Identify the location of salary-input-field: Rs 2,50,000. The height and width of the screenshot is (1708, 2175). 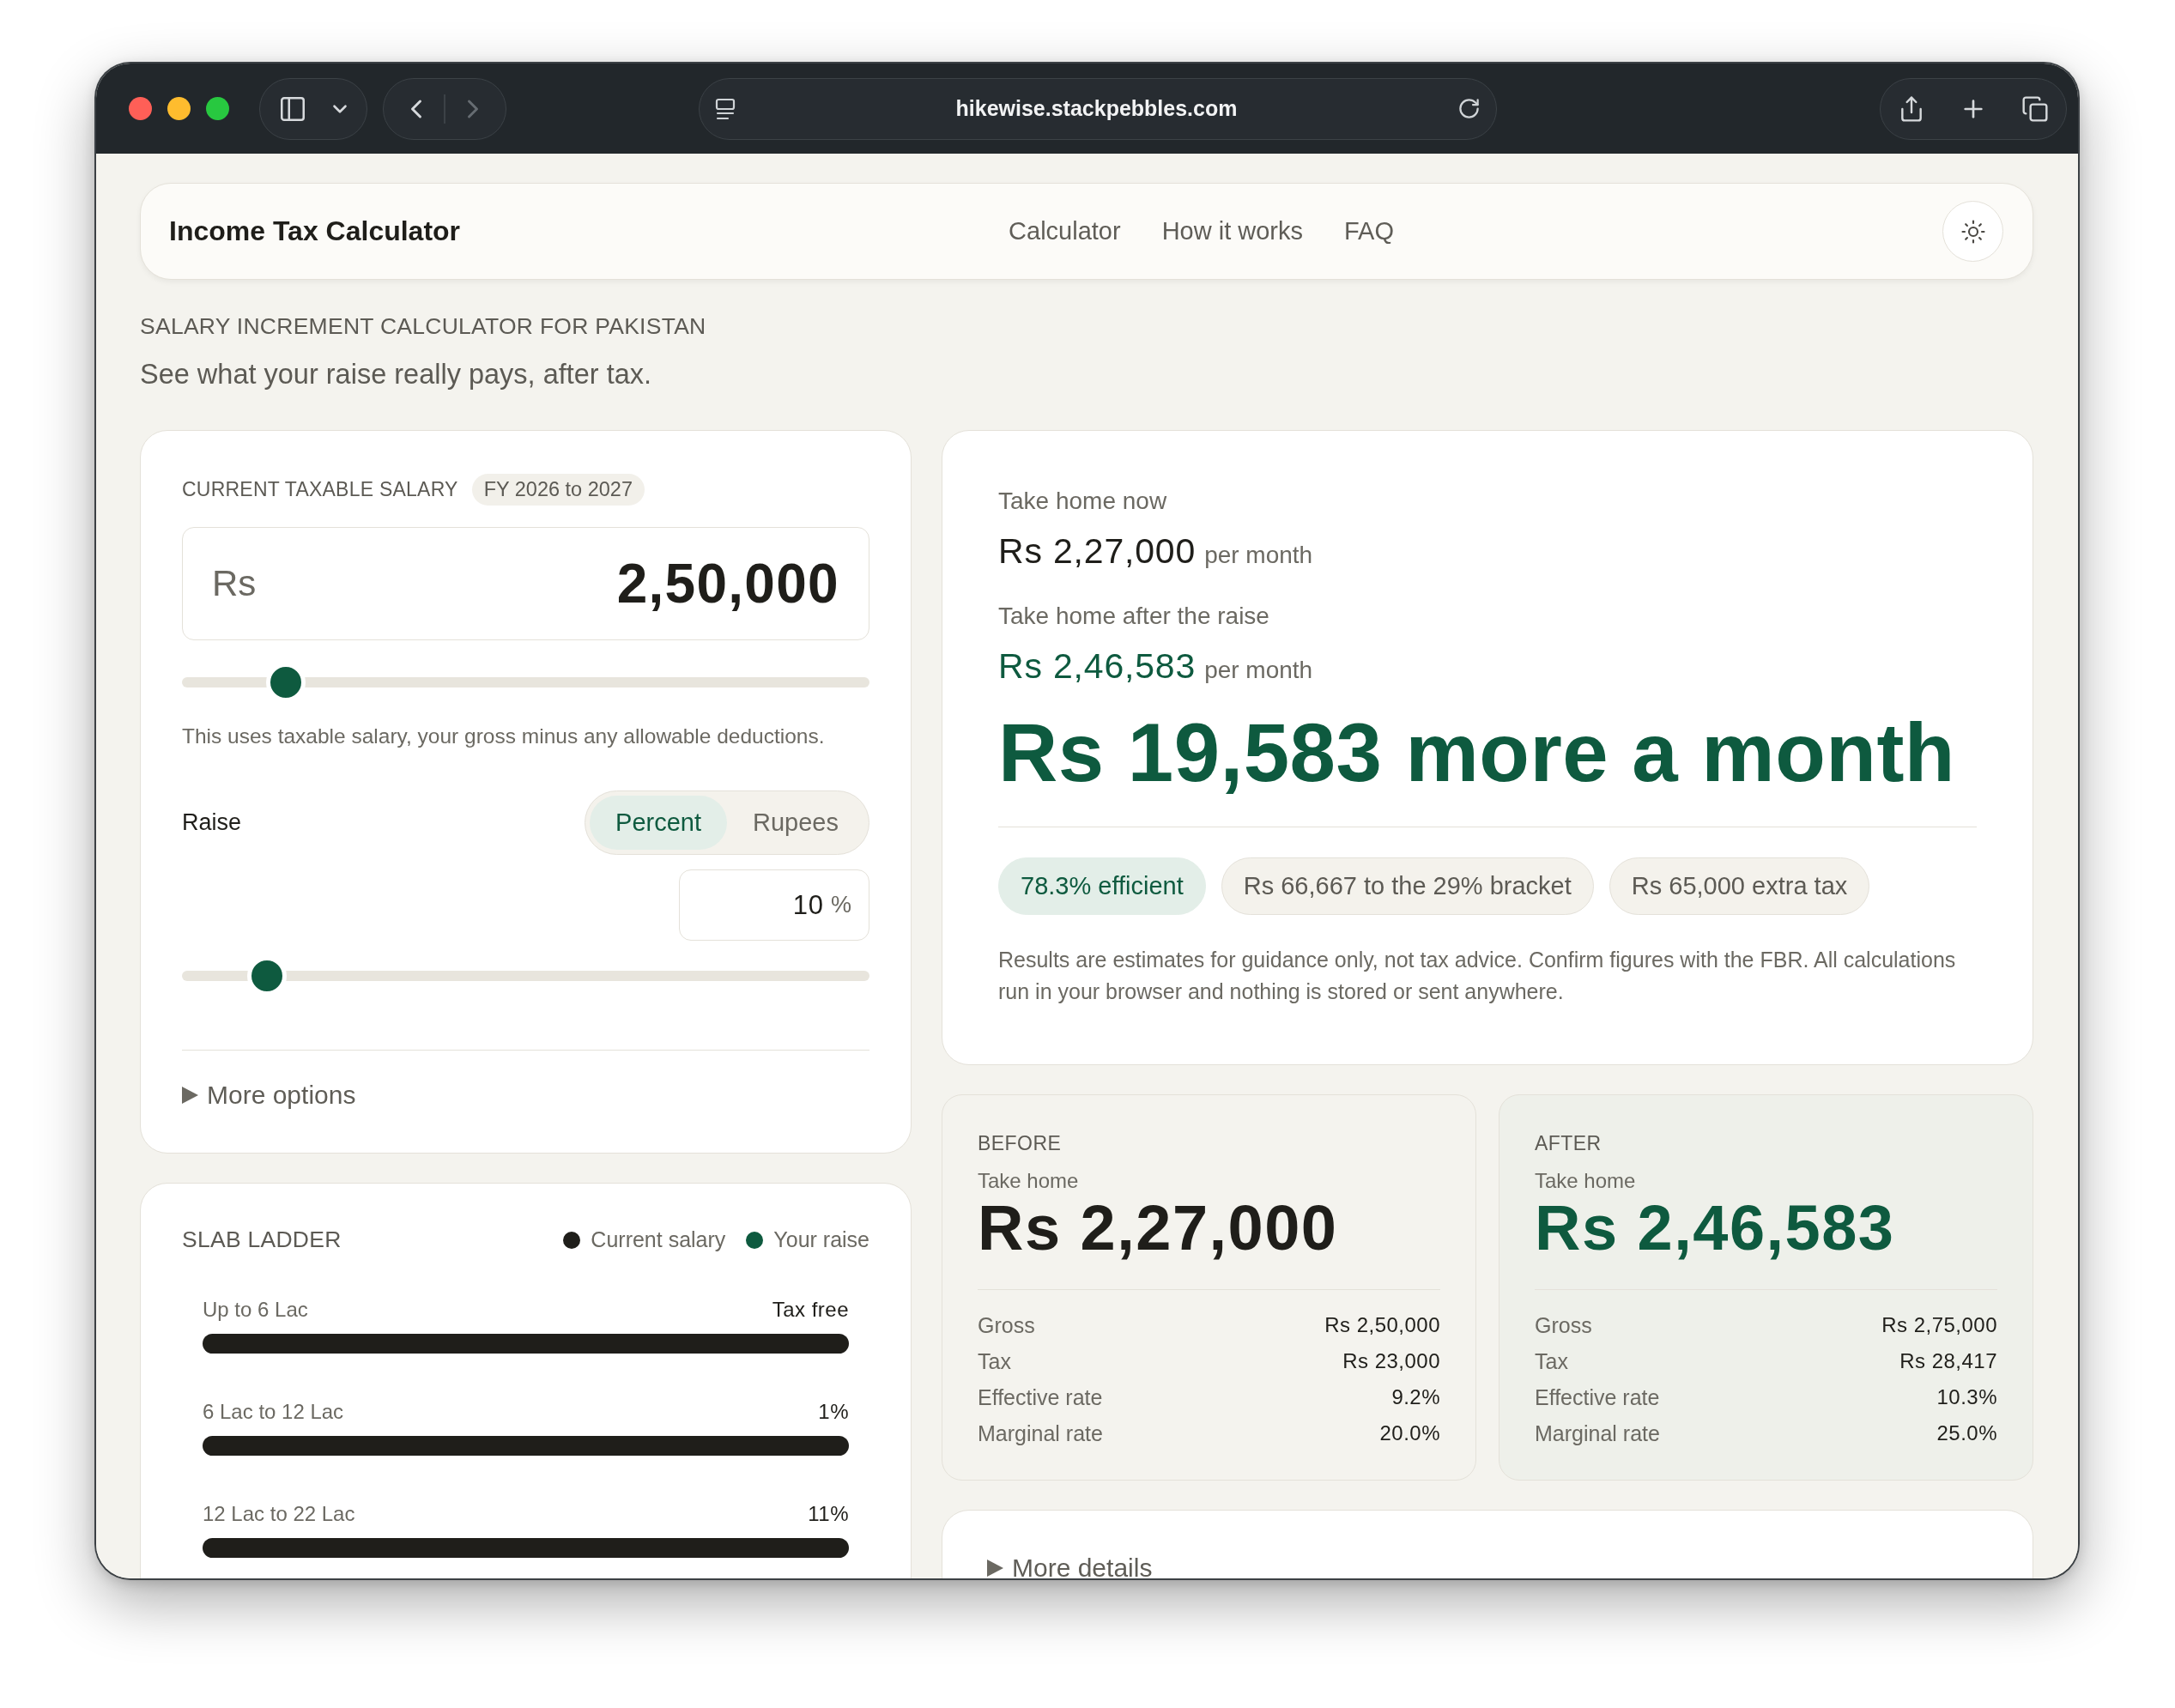
(525, 583).